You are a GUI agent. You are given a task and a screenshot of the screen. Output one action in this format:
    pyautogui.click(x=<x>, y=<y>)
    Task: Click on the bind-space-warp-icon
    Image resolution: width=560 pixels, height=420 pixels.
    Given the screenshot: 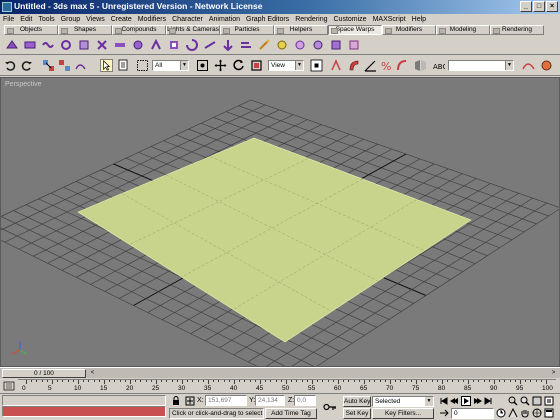 What is the action you would take?
    pyautogui.click(x=80, y=65)
    